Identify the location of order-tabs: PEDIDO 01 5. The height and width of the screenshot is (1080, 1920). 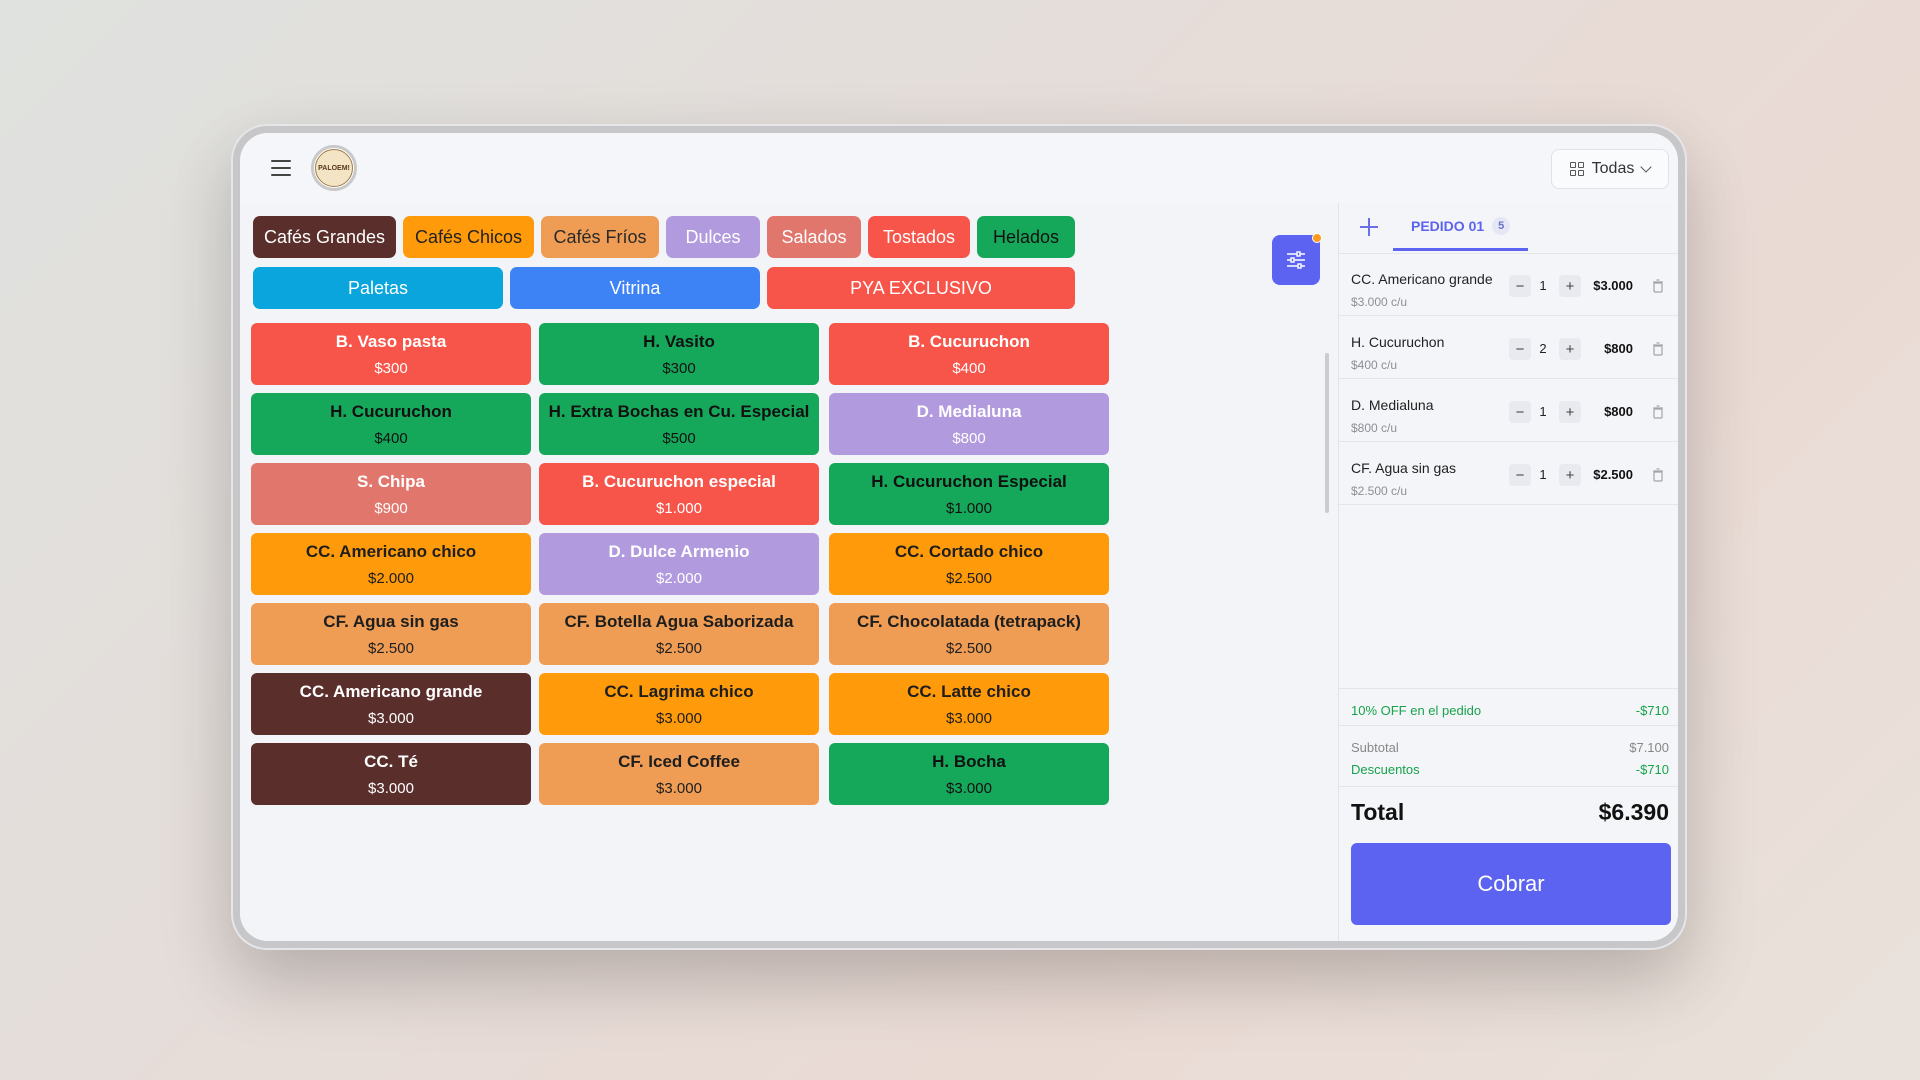
(1508, 228).